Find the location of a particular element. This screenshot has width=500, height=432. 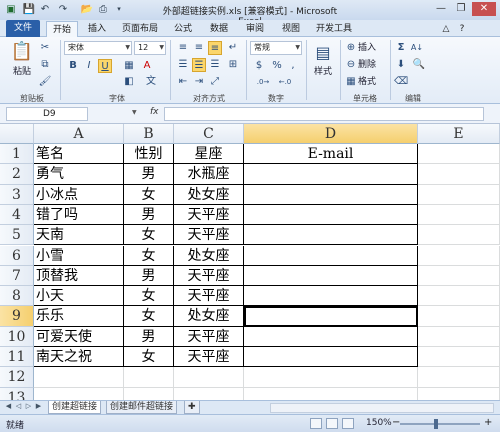

cell-e1 is located at coordinates (459, 154).